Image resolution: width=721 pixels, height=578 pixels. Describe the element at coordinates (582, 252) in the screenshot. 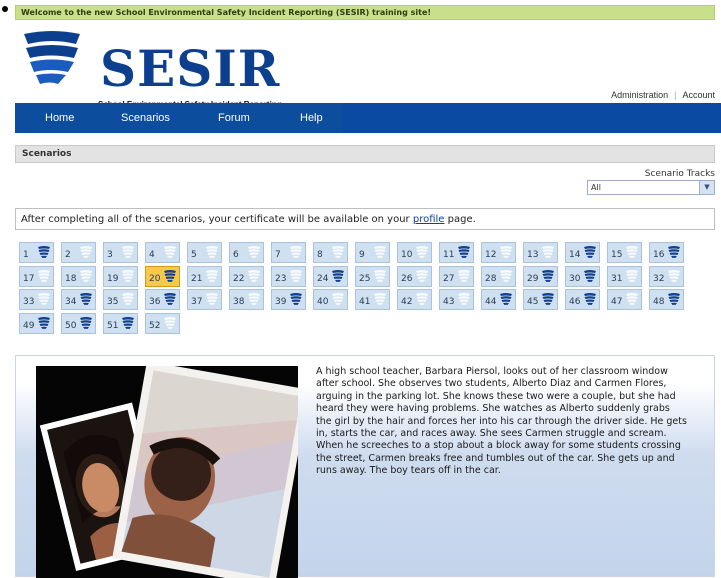

I see `scenario-tile: 14` at that location.